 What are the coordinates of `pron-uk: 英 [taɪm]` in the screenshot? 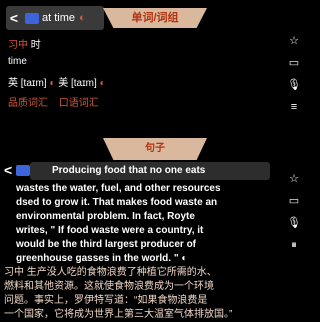 It's located at (27, 83).